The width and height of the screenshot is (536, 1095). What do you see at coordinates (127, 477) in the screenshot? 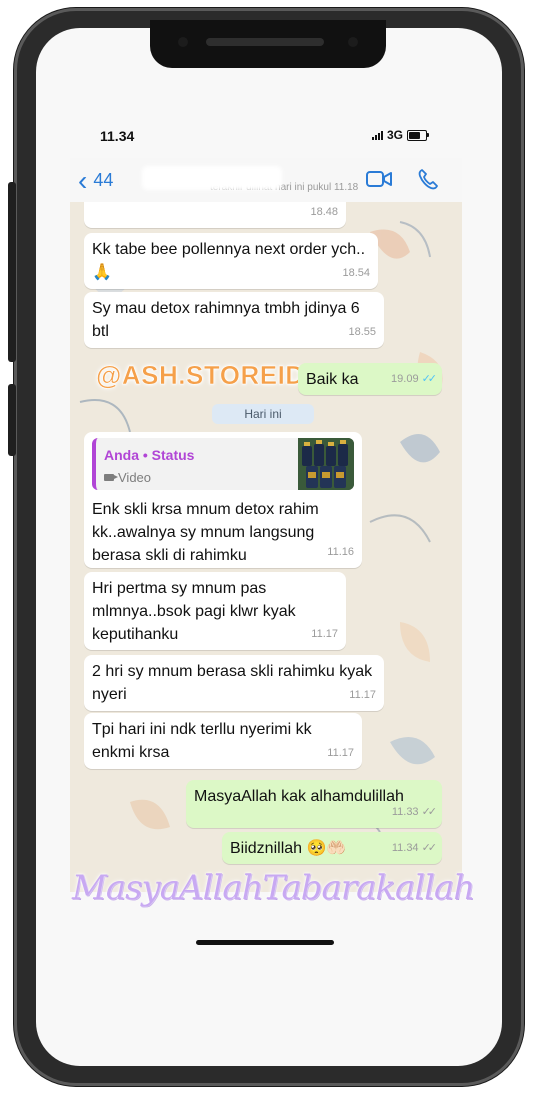
I see `reply-media-type: Video` at bounding box center [127, 477].